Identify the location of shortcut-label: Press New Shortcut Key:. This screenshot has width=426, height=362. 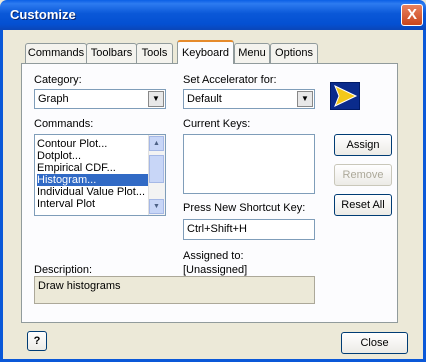
(244, 208).